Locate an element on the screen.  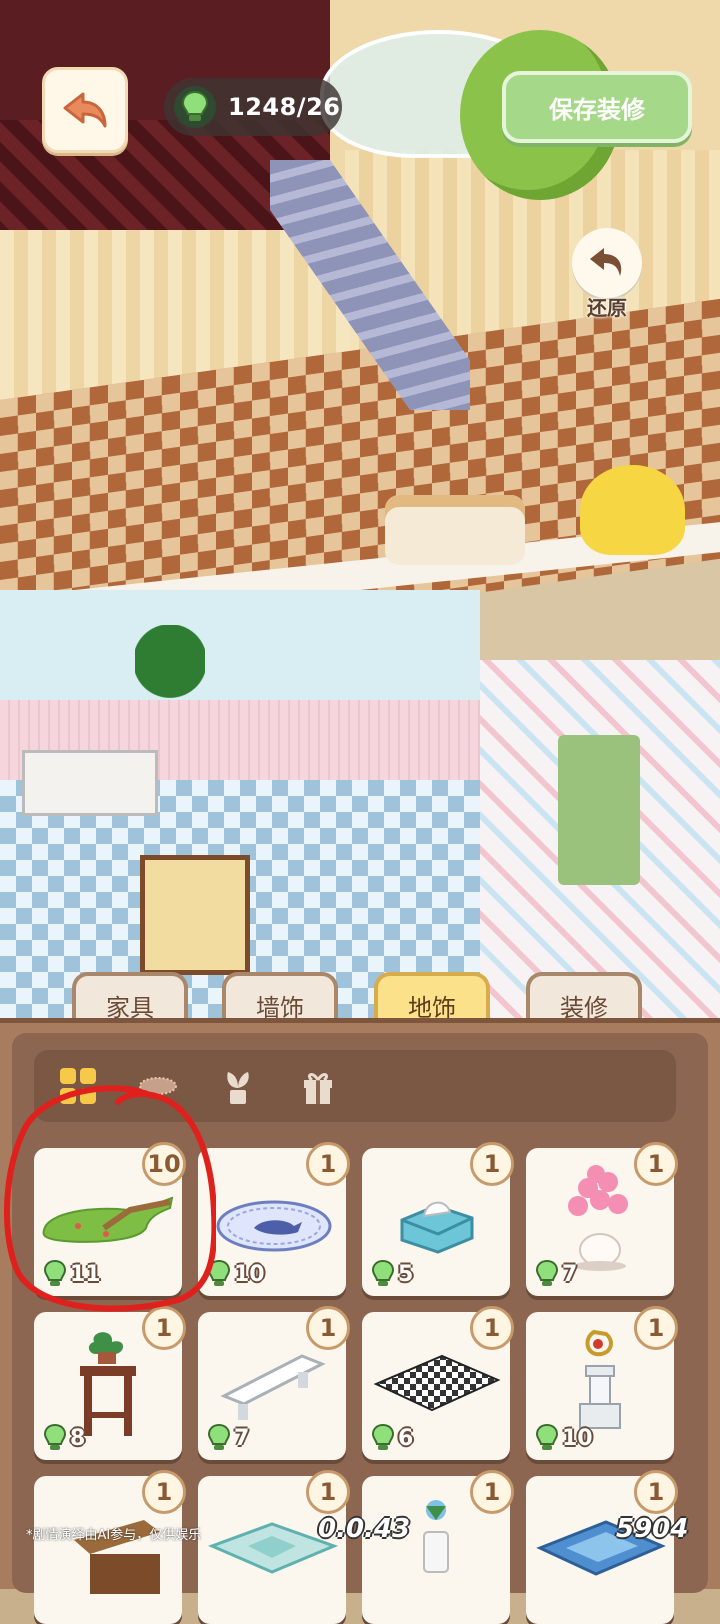
item-card-tissue-box: 1 5 is located at coordinates (438, 1219).